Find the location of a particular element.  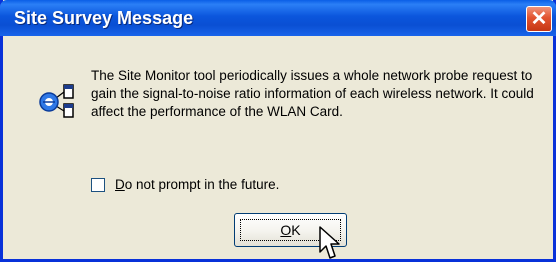

do-not-prompt-label: Do not prompt in the future. is located at coordinates (197, 184).